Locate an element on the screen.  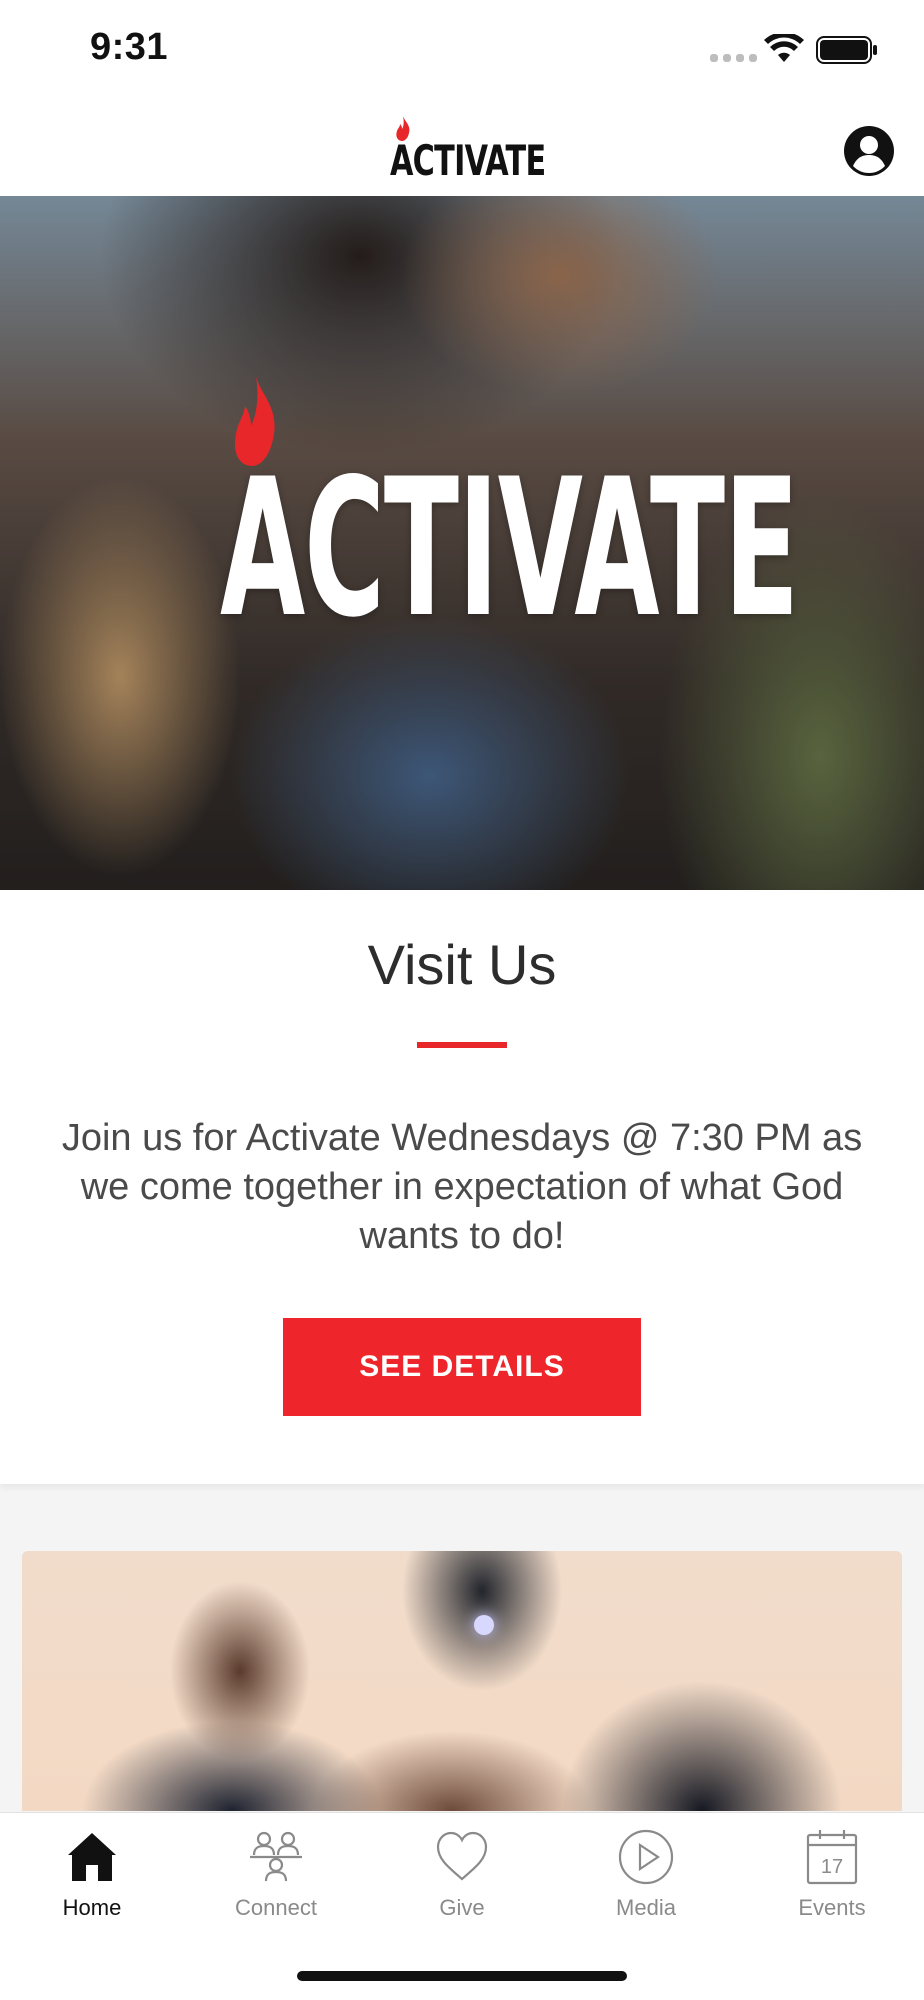
home-icon is located at coordinates (92, 1857).